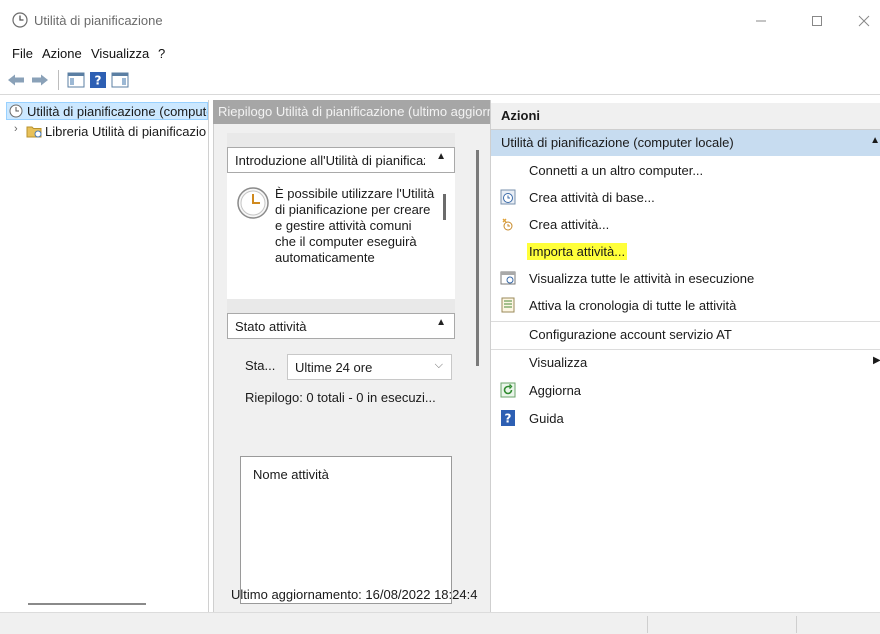 This screenshot has height=634, width=880. I want to click on task-status-table: Nome attività, so click(346, 530).